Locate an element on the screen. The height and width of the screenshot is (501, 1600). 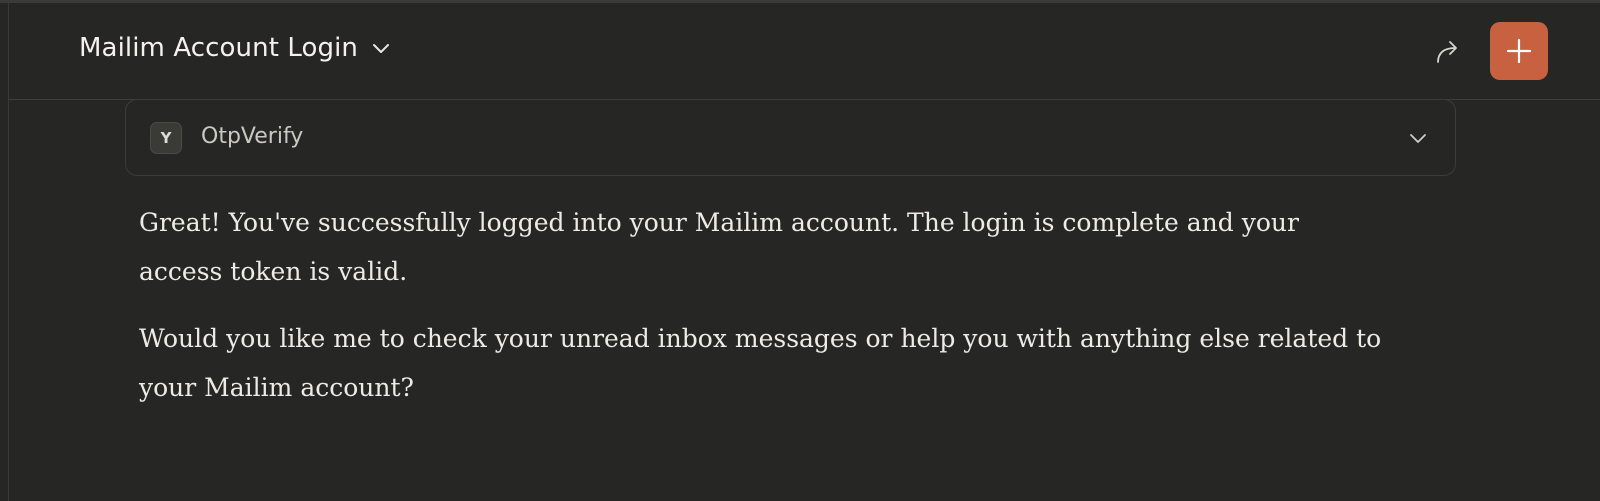
tool-call-card: Y OtpVerify is located at coordinates (790, 137).